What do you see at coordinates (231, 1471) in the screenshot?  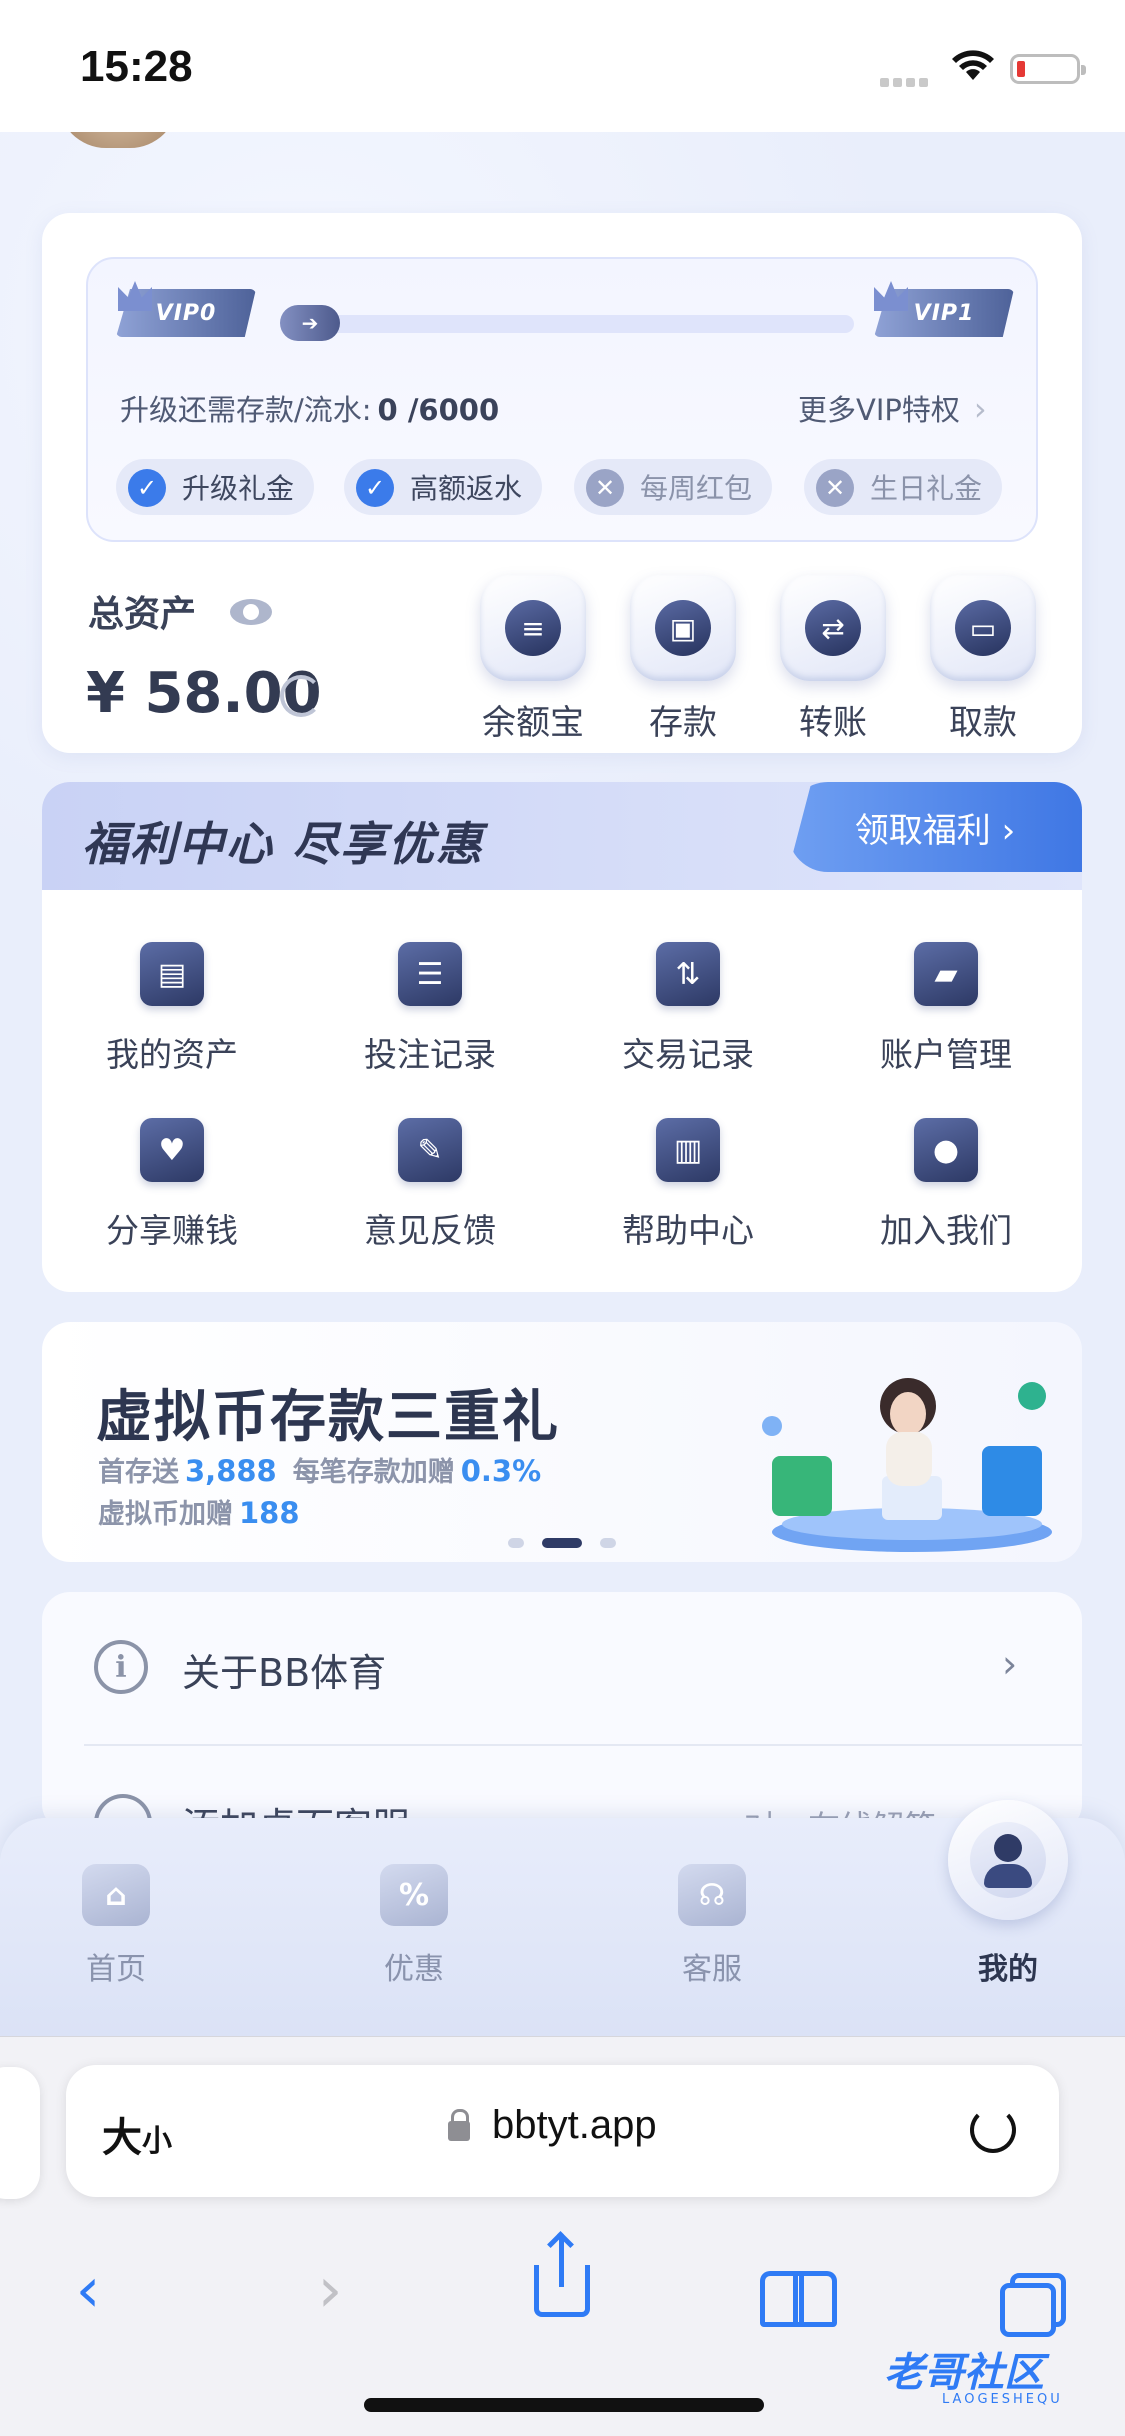 I see `promo-highlight: 3,888` at bounding box center [231, 1471].